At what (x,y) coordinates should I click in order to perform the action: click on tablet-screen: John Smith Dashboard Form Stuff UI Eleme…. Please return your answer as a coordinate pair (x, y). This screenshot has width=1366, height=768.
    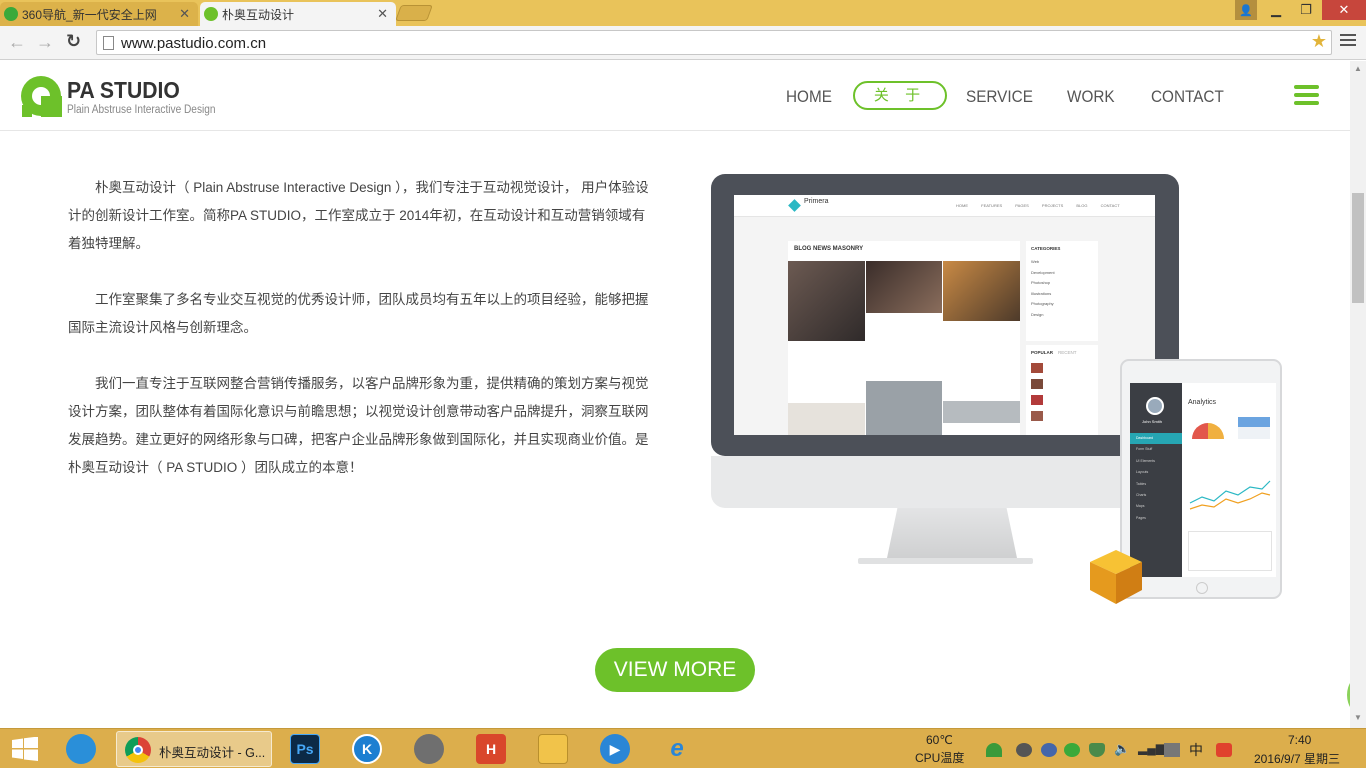
    Looking at the image, I should click on (1203, 480).